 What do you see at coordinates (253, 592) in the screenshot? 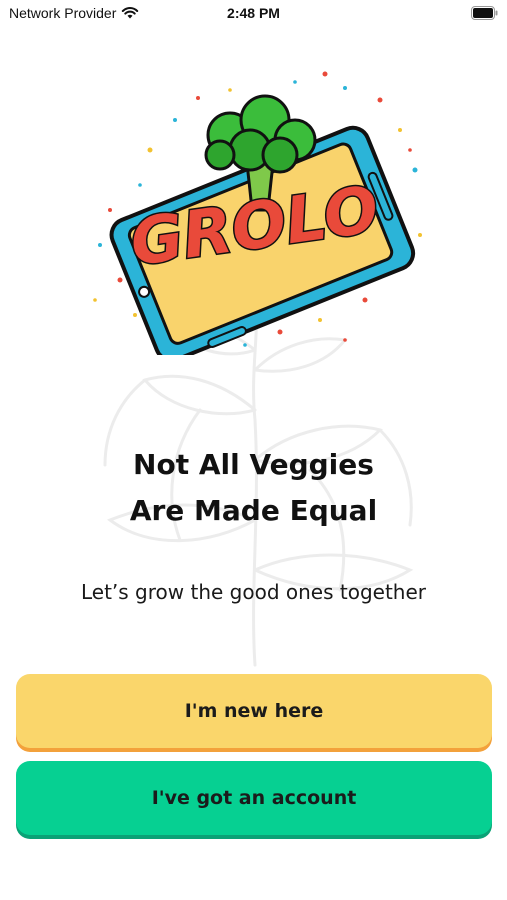
I see `tagline: Let’s grow the good ones together` at bounding box center [253, 592].